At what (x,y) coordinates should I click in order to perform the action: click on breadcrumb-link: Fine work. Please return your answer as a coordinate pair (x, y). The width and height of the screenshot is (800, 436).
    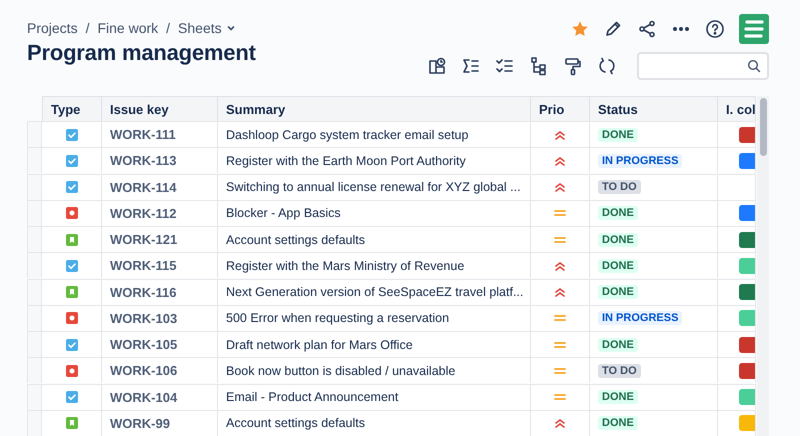
    Looking at the image, I should click on (127, 28).